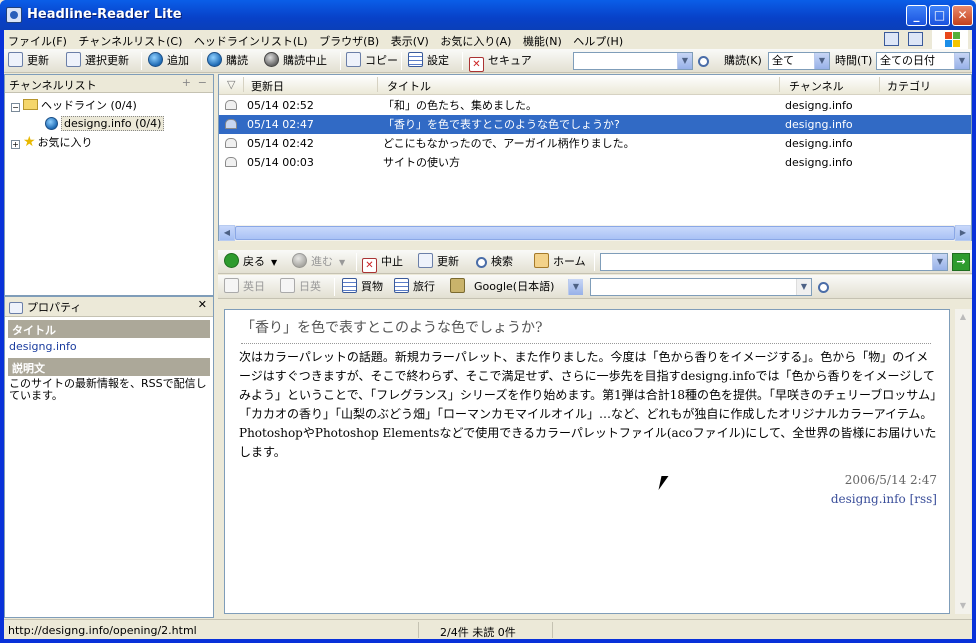 This screenshot has height=643, width=976. What do you see at coordinates (939, 15) in the screenshot?
I see `maximize-button: □` at bounding box center [939, 15].